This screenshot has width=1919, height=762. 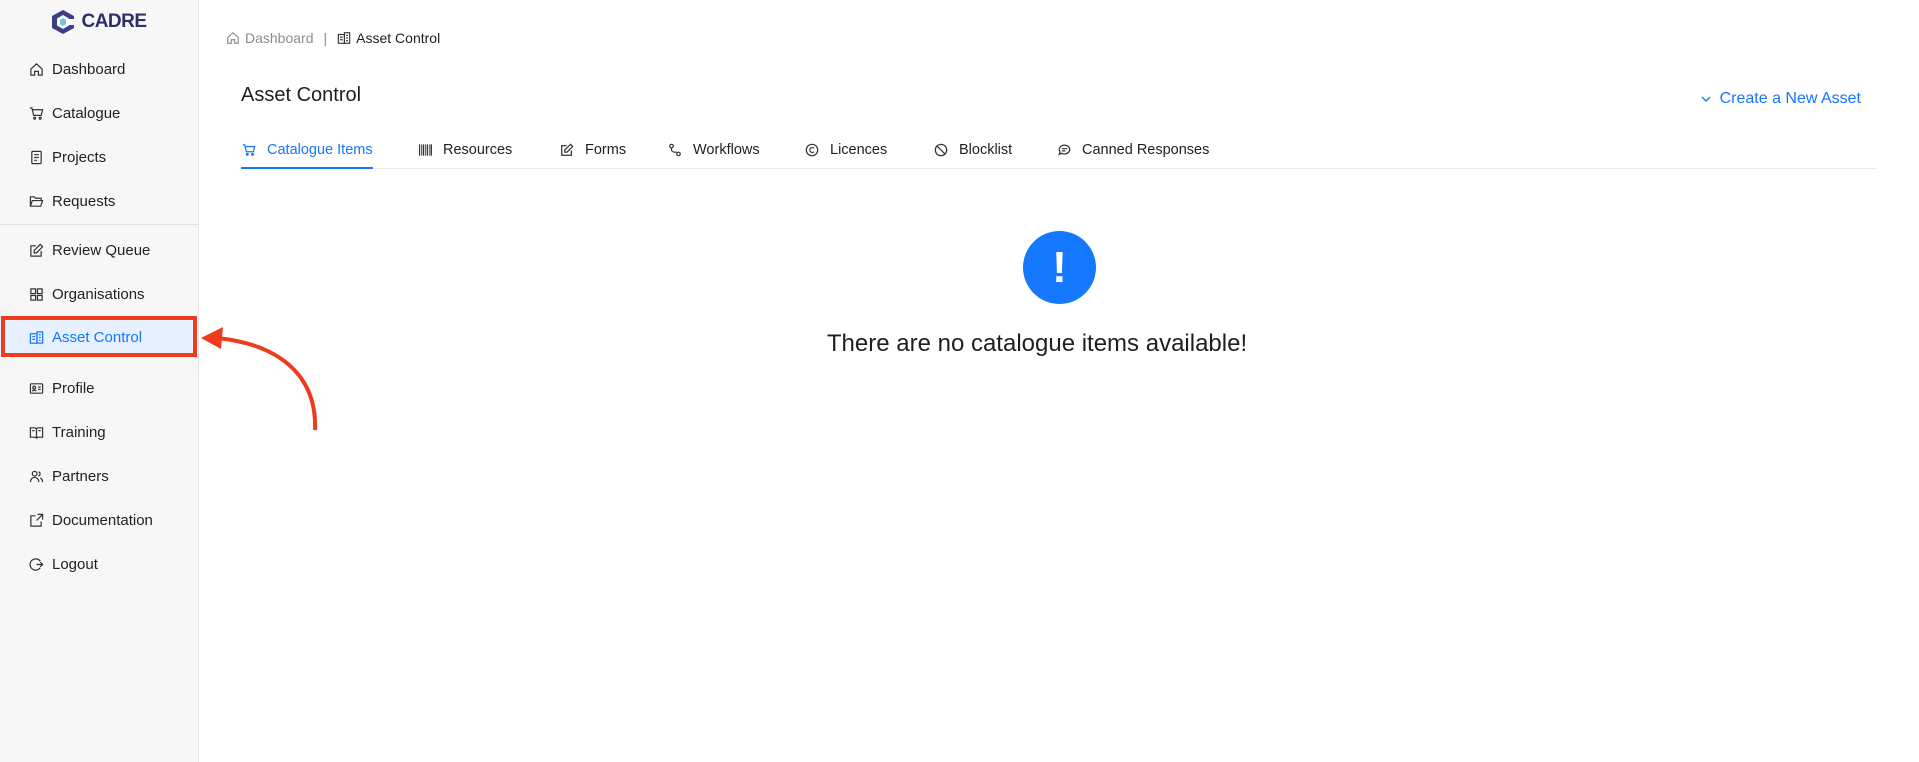 I want to click on tab-label: Blocklist, so click(x=986, y=150).